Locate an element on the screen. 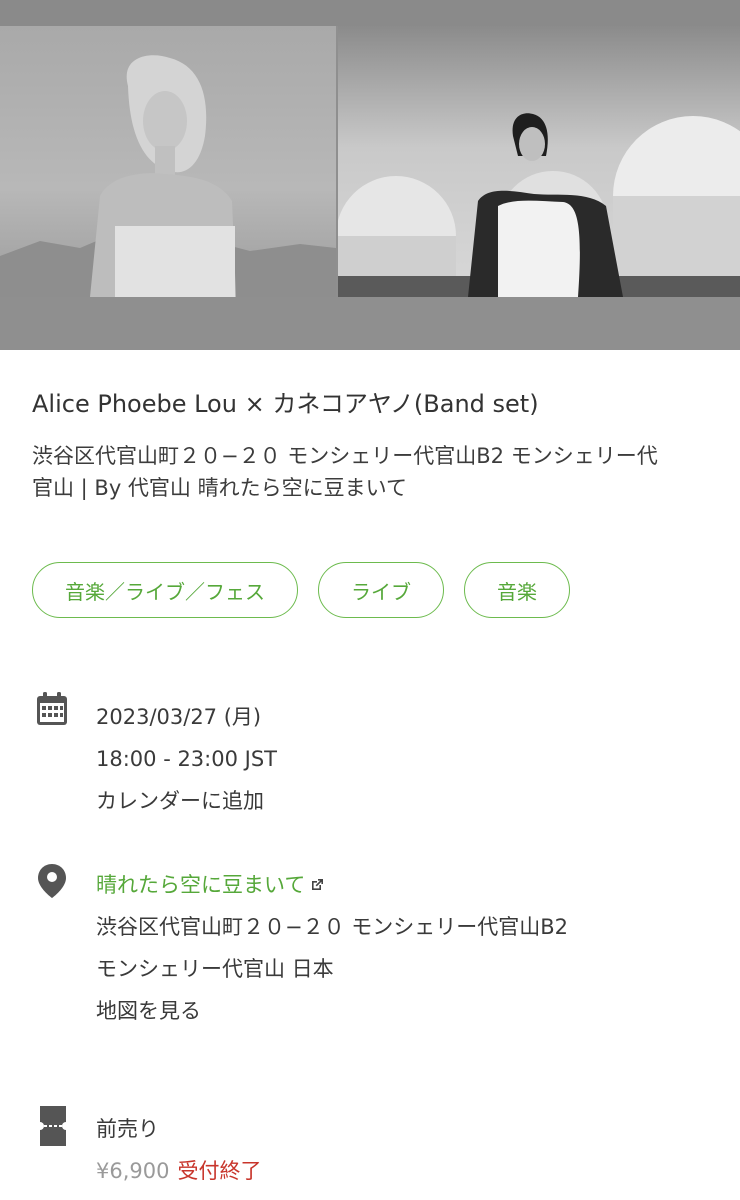 This screenshot has width=740, height=1200. venue-address-line2: モンシェリー代官山 日本 is located at coordinates (215, 969).